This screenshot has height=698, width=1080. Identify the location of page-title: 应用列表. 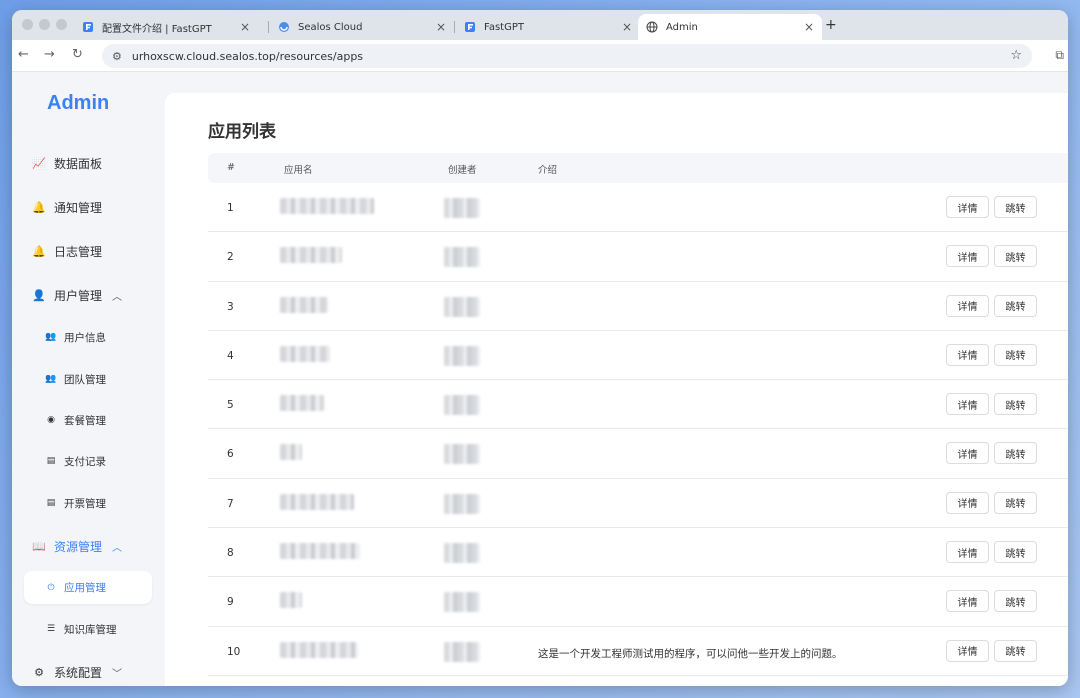
(242, 132).